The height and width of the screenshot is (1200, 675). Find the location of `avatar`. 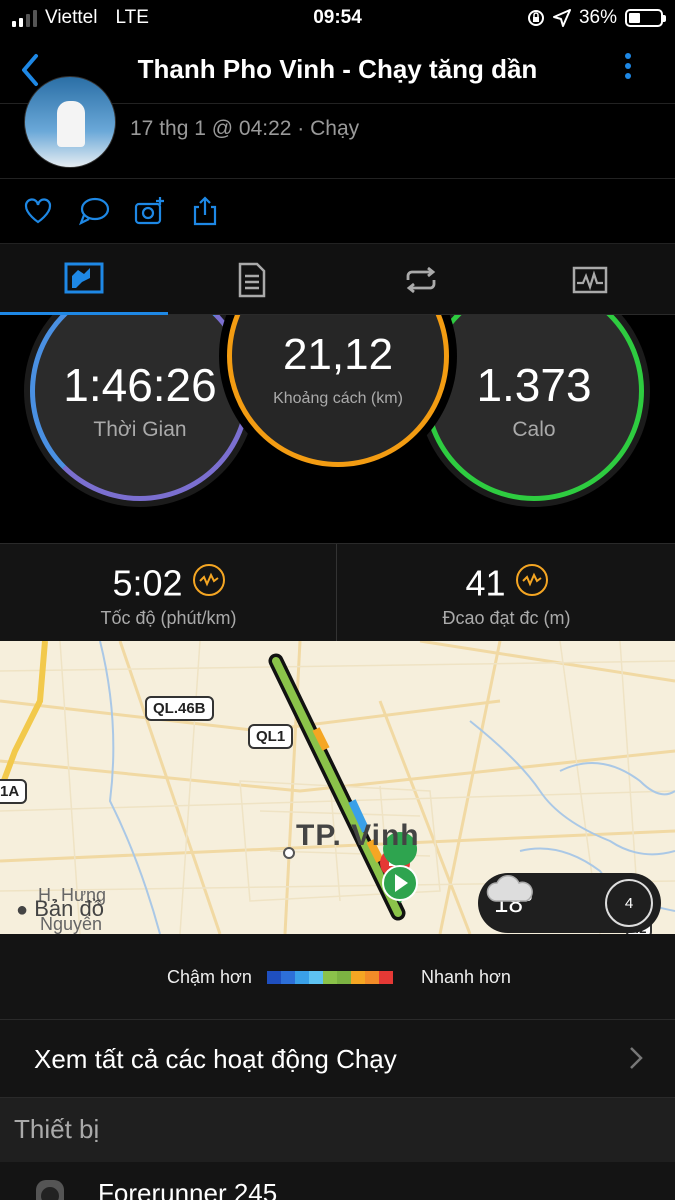

avatar is located at coordinates (70, 122).